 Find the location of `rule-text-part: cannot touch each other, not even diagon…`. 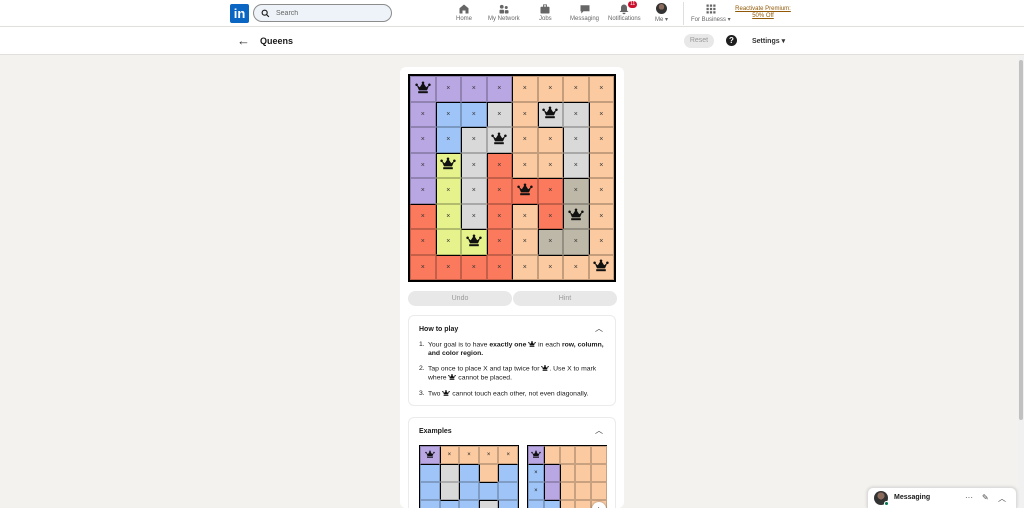

rule-text-part: cannot touch each other, not even diagon… is located at coordinates (519, 394).